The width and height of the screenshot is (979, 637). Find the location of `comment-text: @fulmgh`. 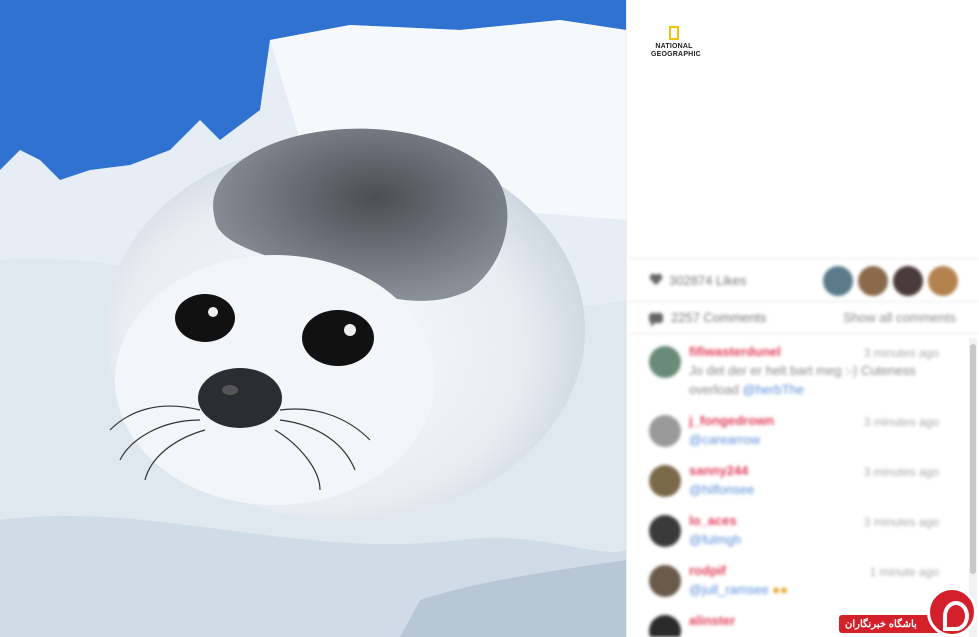

comment-text: @fulmgh is located at coordinates (828, 539).